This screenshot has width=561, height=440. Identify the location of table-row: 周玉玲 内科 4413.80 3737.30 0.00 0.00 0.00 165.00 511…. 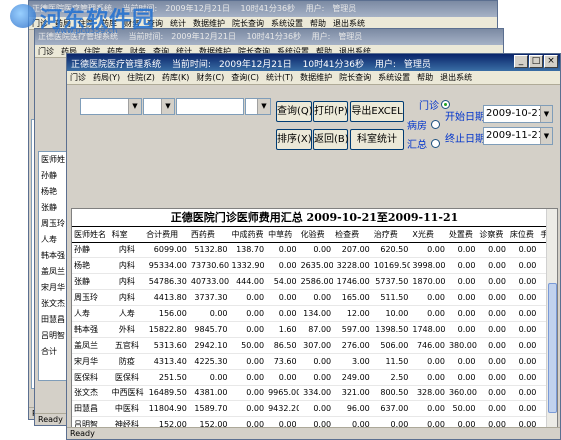
(314, 298).